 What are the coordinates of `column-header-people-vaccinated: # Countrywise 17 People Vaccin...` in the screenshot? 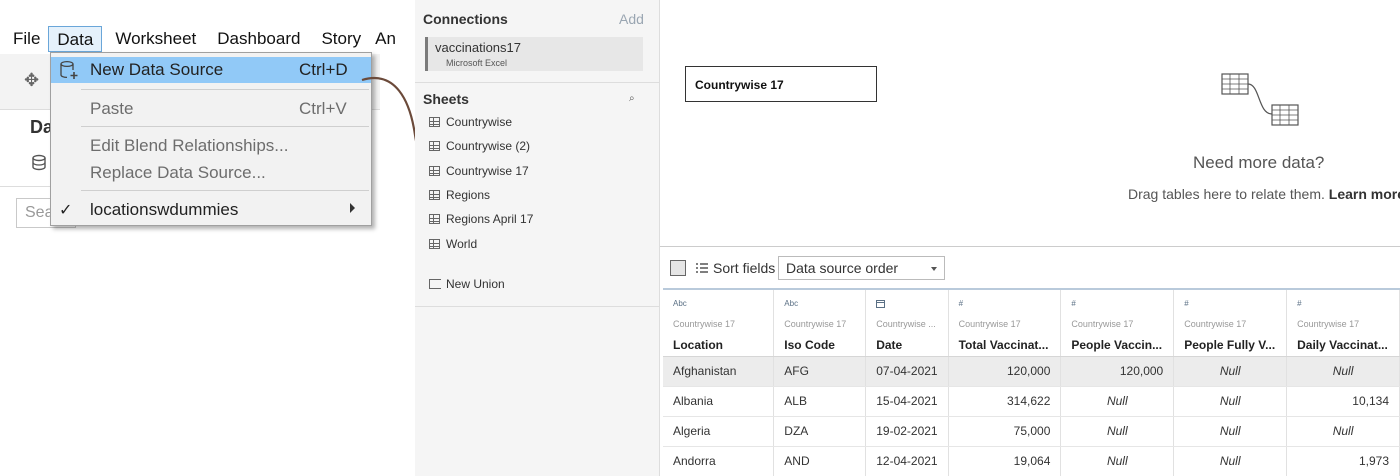 It's located at (1117, 323).